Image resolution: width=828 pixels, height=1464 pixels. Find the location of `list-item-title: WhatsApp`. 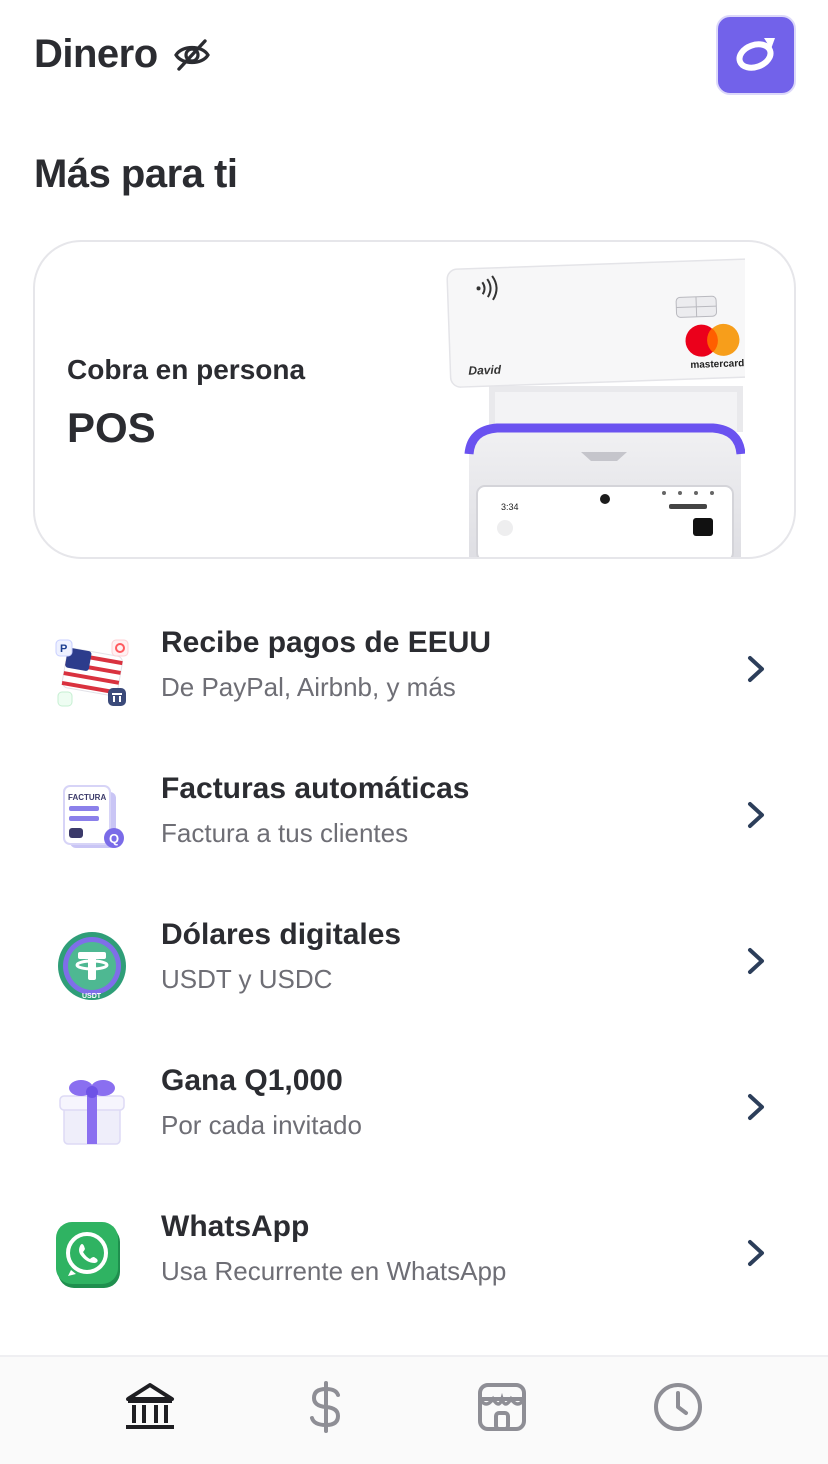

list-item-title: WhatsApp is located at coordinates (235, 1226).